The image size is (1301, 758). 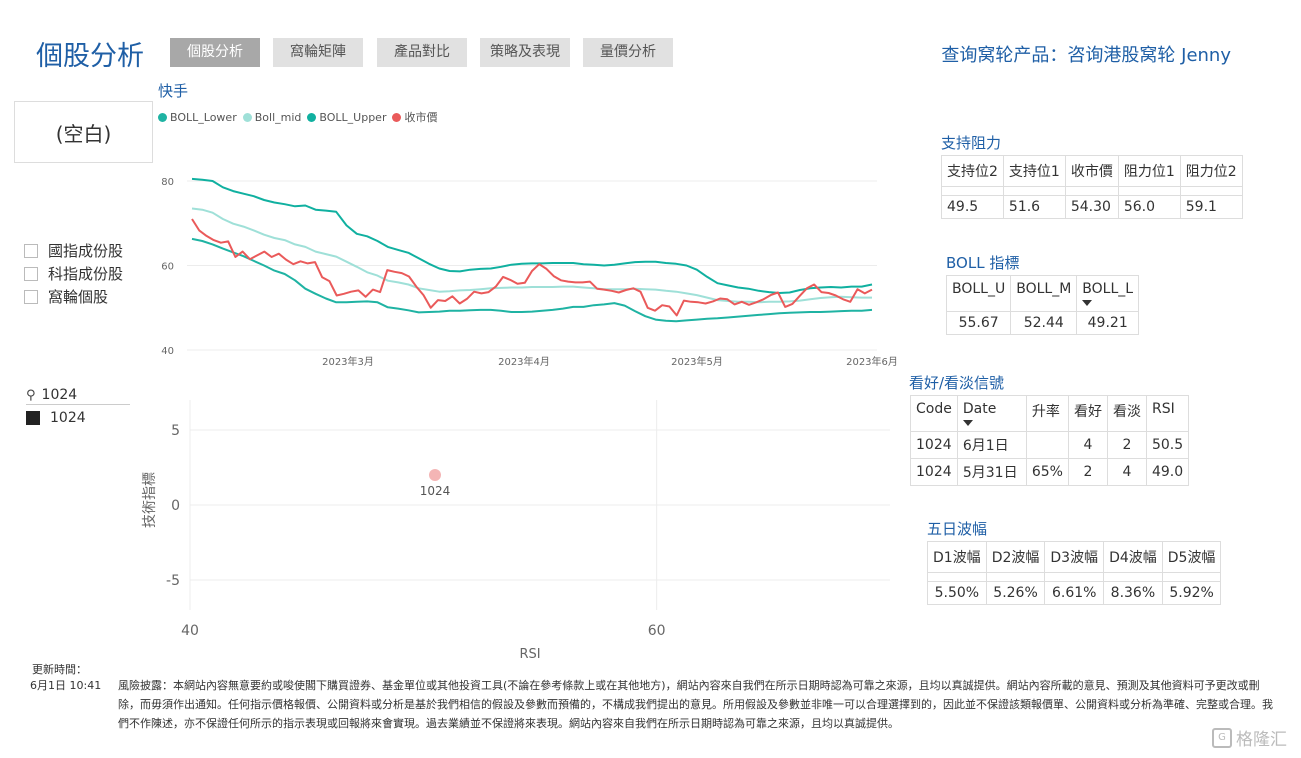 What do you see at coordinates (1086, 55) in the screenshot?
I see `contact-info: 查询窝轮产品：咨询港股窝轮 Jenny` at bounding box center [1086, 55].